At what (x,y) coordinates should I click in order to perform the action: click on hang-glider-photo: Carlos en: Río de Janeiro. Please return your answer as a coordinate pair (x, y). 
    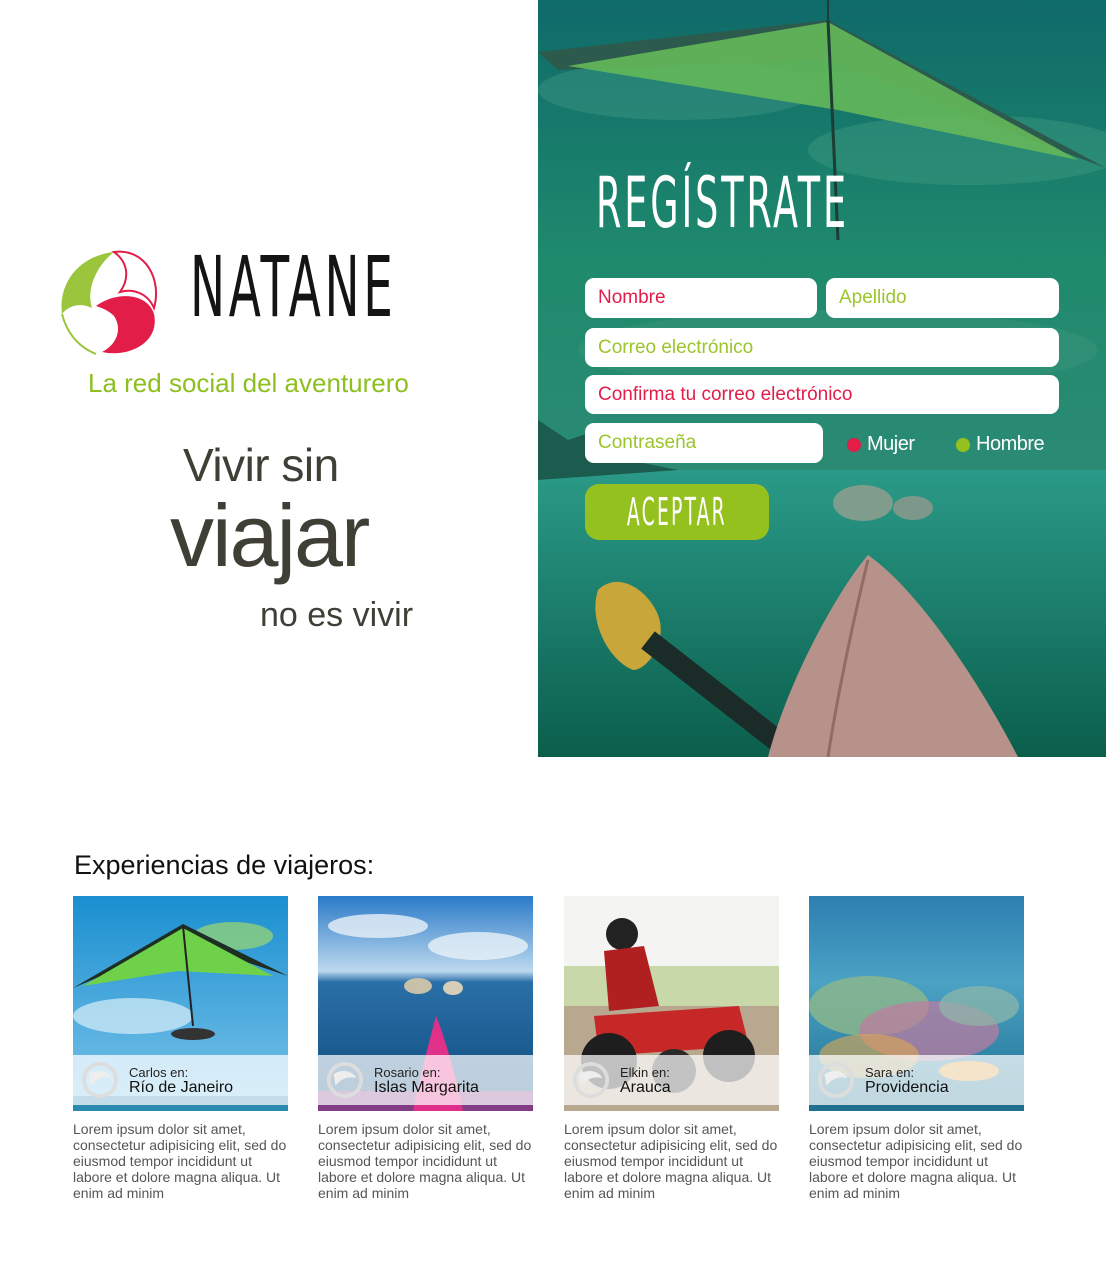
    Looking at the image, I should click on (180, 1003).